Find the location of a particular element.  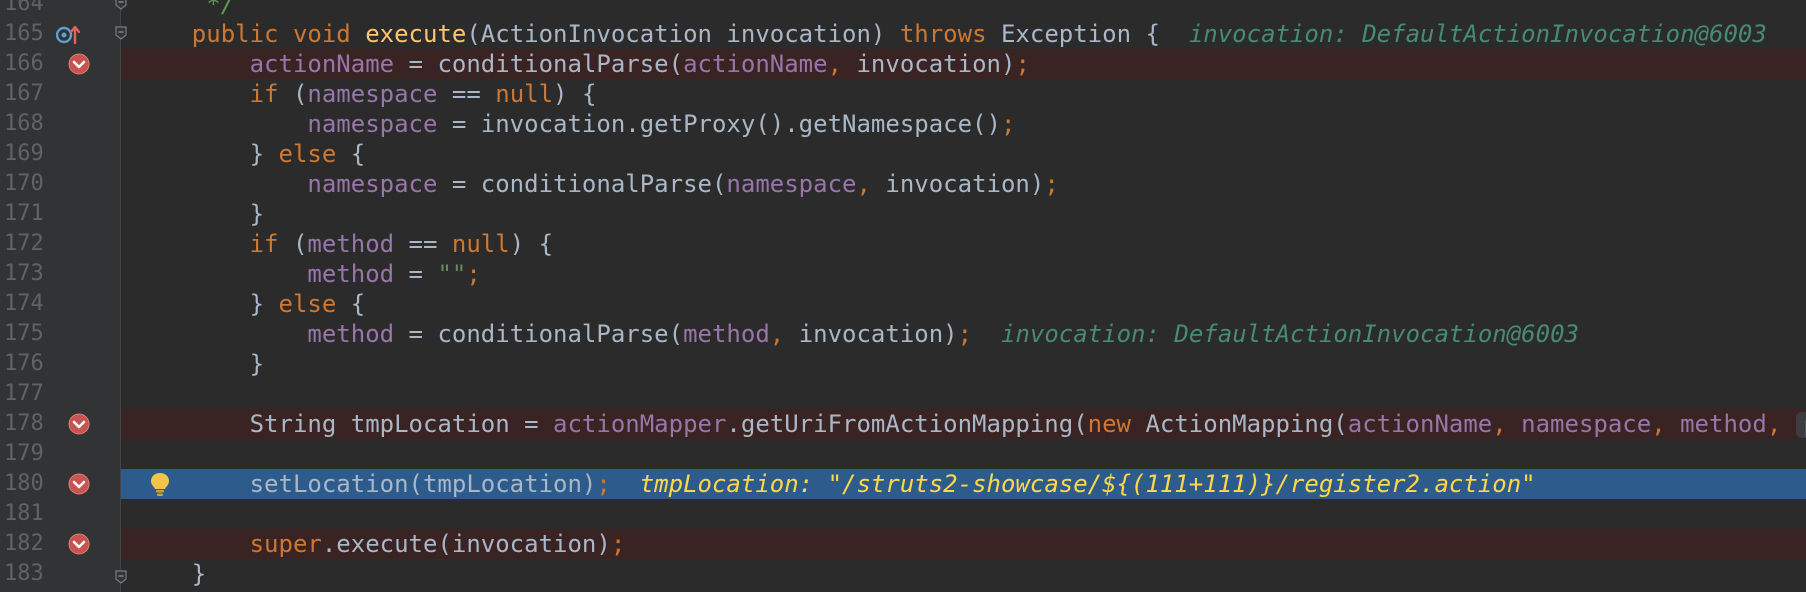

code-token: == is located at coordinates (423, 244).